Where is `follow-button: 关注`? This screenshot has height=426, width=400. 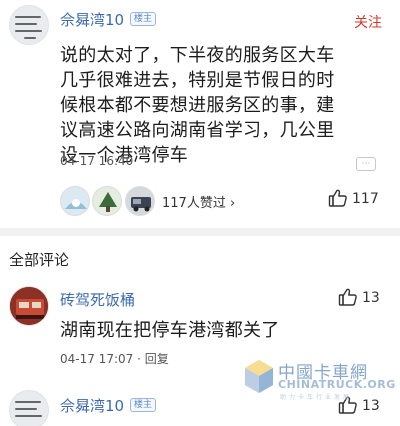
follow-button: 关注 is located at coordinates (368, 22).